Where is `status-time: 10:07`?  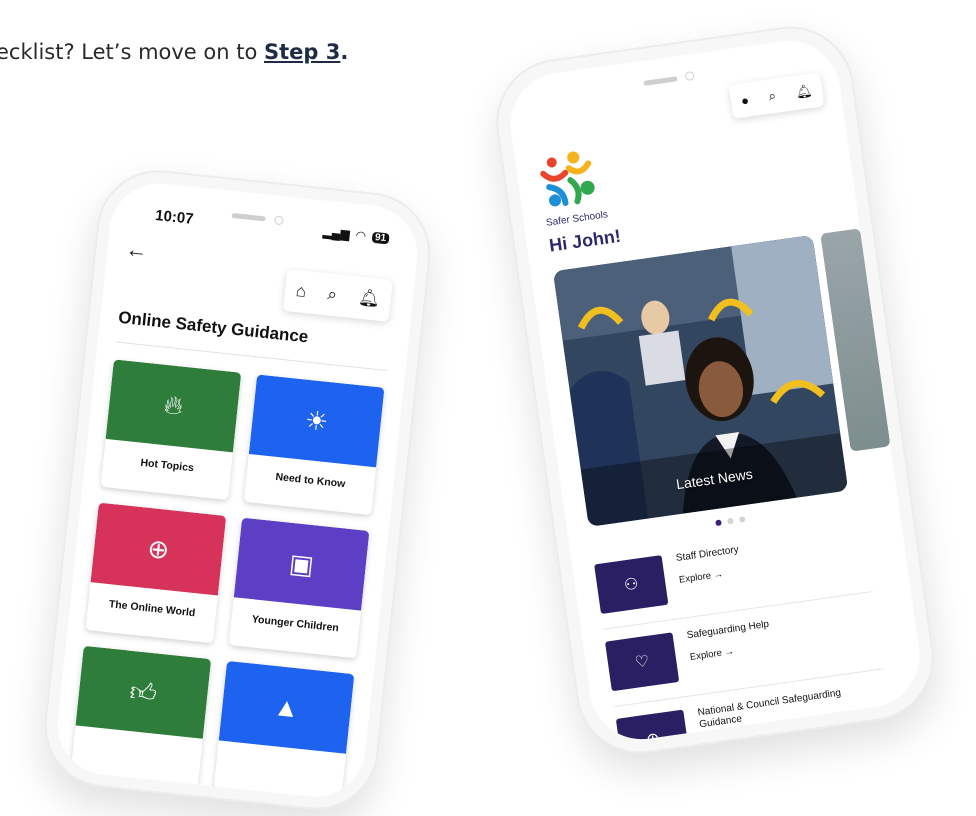 status-time: 10:07 is located at coordinates (174, 217).